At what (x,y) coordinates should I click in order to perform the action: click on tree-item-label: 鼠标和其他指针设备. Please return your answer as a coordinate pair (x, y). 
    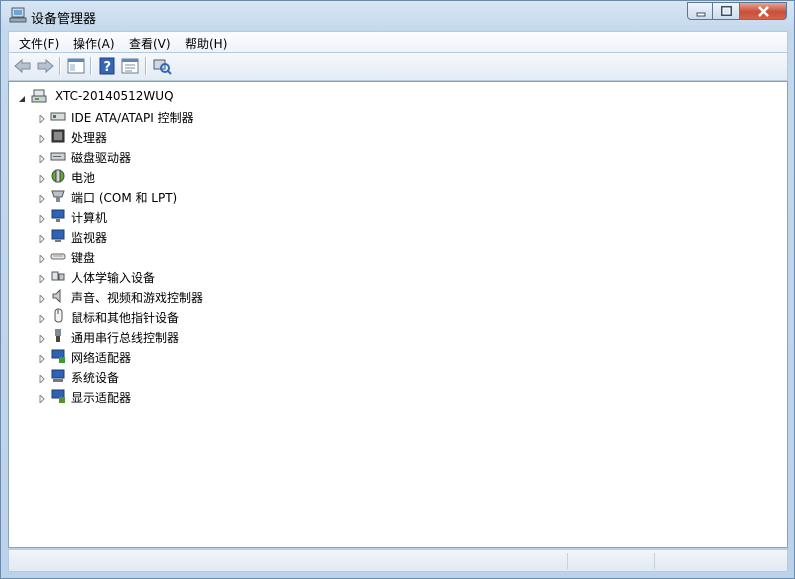
    Looking at the image, I should click on (125, 318).